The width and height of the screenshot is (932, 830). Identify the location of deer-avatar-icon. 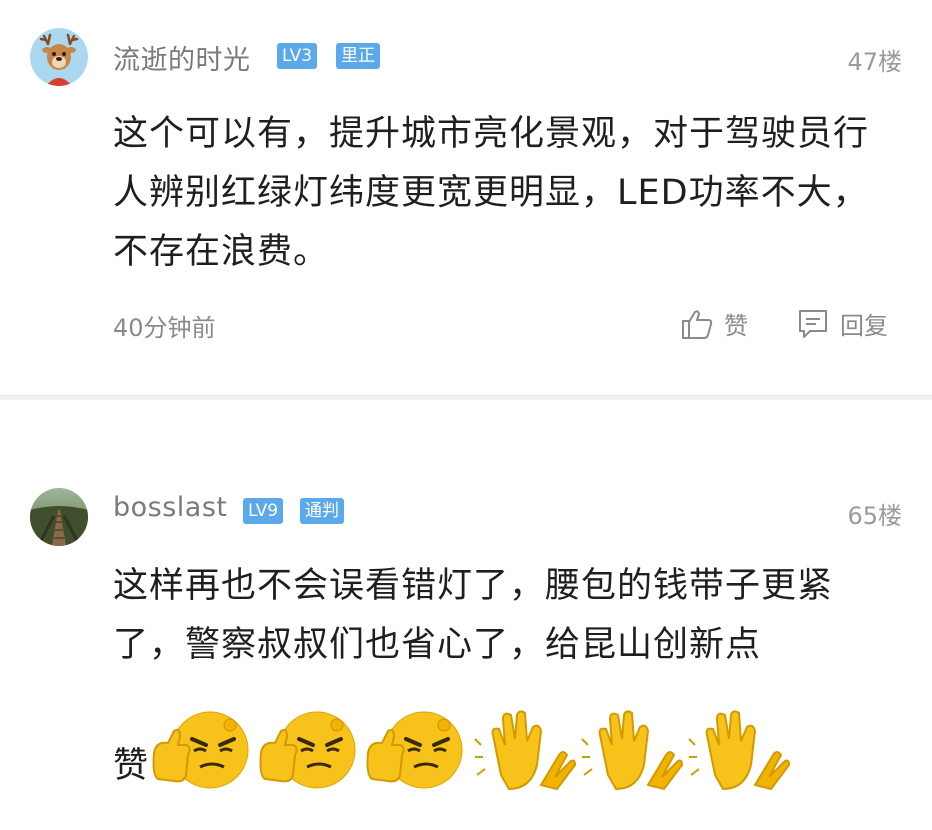
(59, 57).